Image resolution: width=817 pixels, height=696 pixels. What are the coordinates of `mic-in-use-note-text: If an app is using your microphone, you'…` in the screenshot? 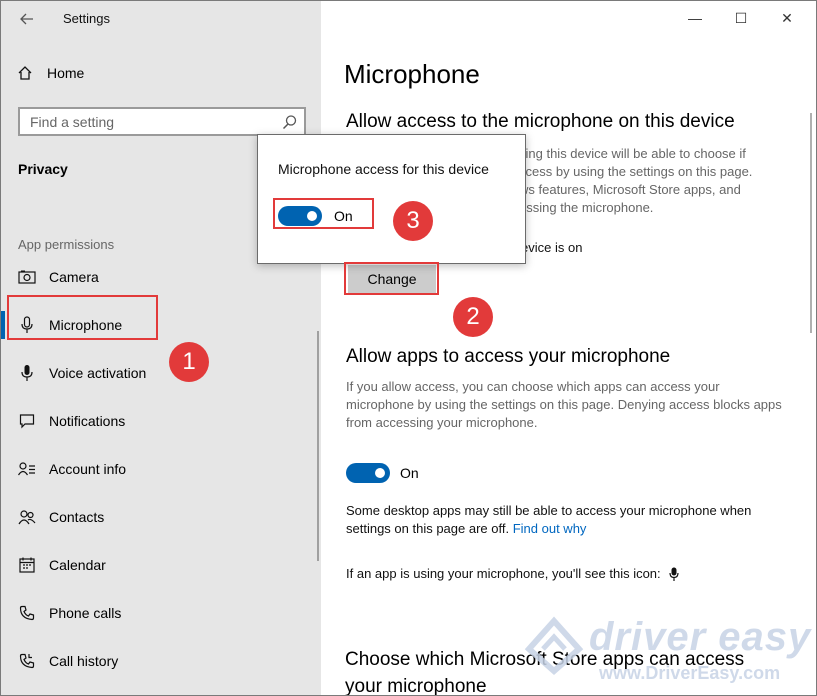 It's located at (503, 573).